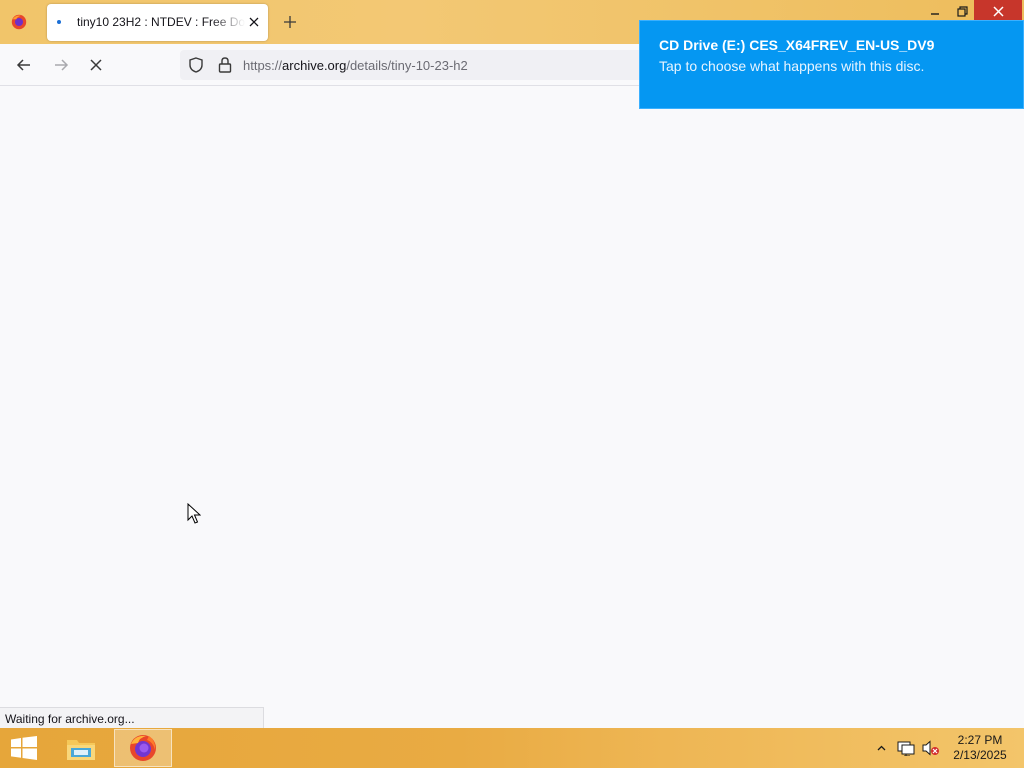 The image size is (1024, 768). Describe the element at coordinates (24, 65) in the screenshot. I see `arrow-left-icon` at that location.